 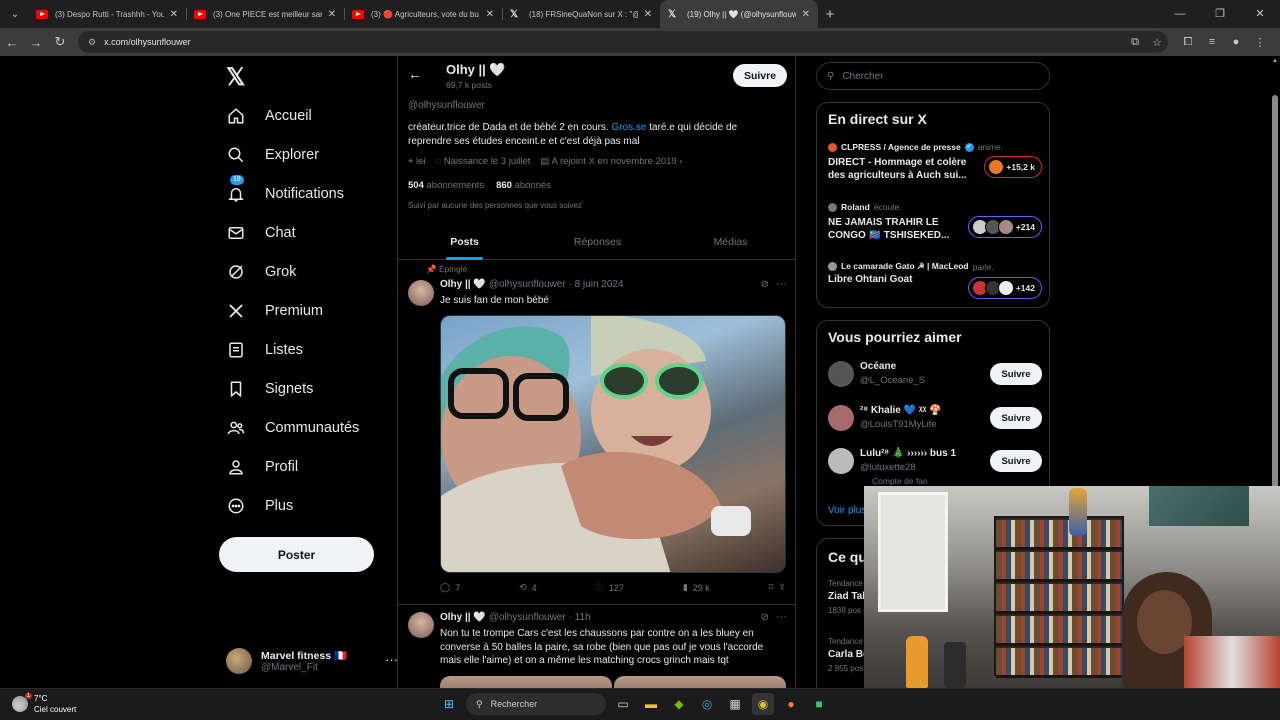 What do you see at coordinates (312, 661) in the screenshot?
I see `account-switcher: Marvel fitness 🇫🇷 @Marvel_Fit ···` at bounding box center [312, 661].